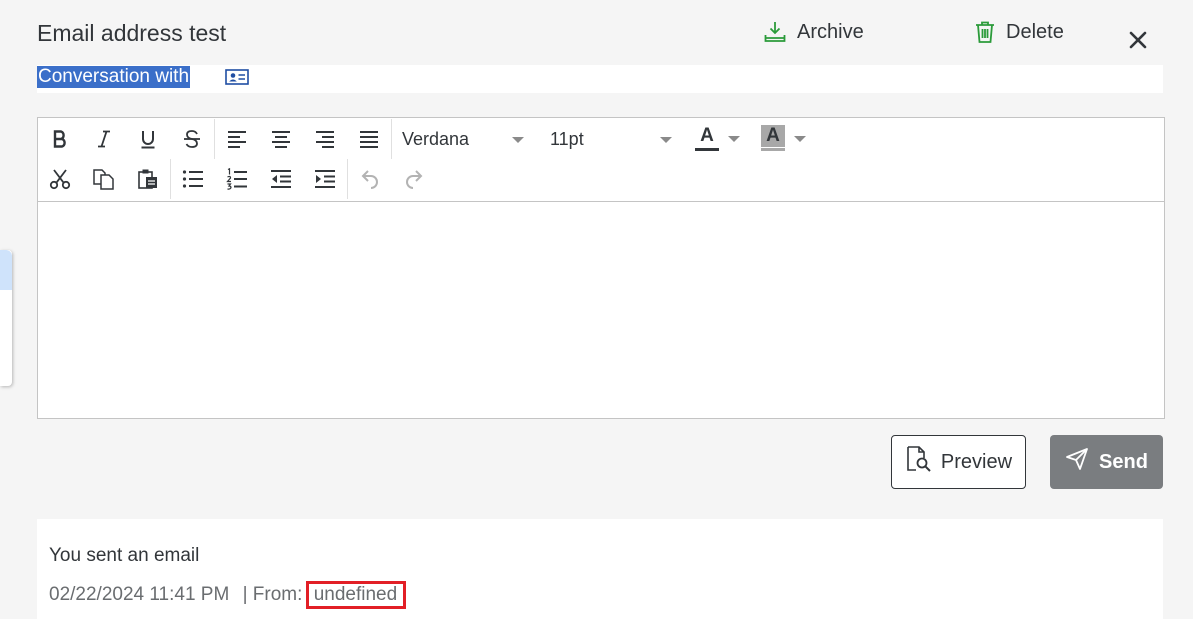  What do you see at coordinates (614, 139) in the screenshot?
I see `font-size-select: 11pt` at bounding box center [614, 139].